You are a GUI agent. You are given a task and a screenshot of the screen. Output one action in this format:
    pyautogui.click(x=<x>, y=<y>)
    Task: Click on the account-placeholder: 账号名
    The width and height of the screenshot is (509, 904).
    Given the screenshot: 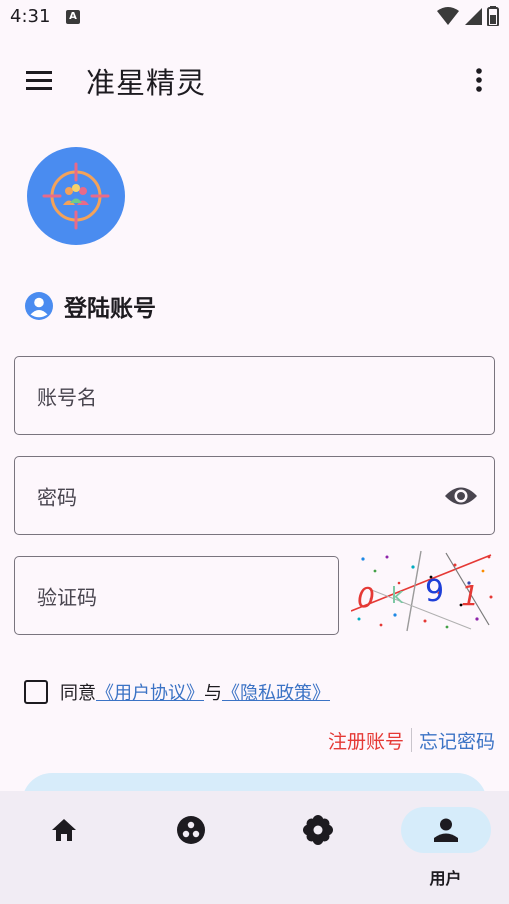 What is the action you would take?
    pyautogui.click(x=67, y=397)
    